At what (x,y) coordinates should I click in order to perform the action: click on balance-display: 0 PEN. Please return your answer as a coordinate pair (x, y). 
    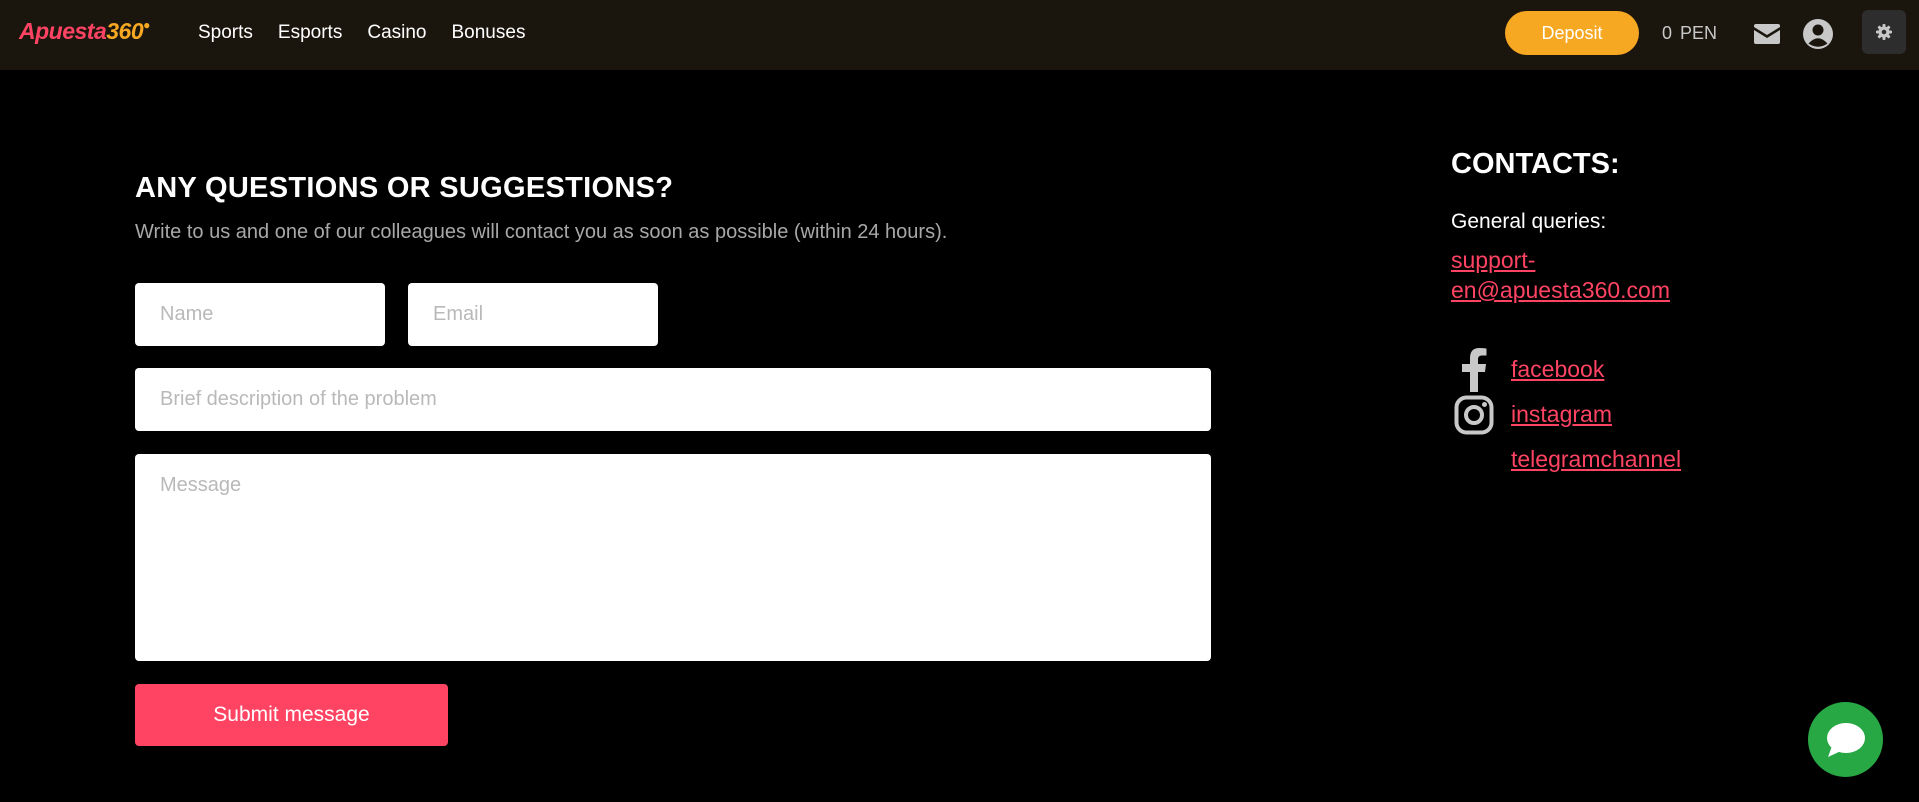
    Looking at the image, I should click on (1693, 33).